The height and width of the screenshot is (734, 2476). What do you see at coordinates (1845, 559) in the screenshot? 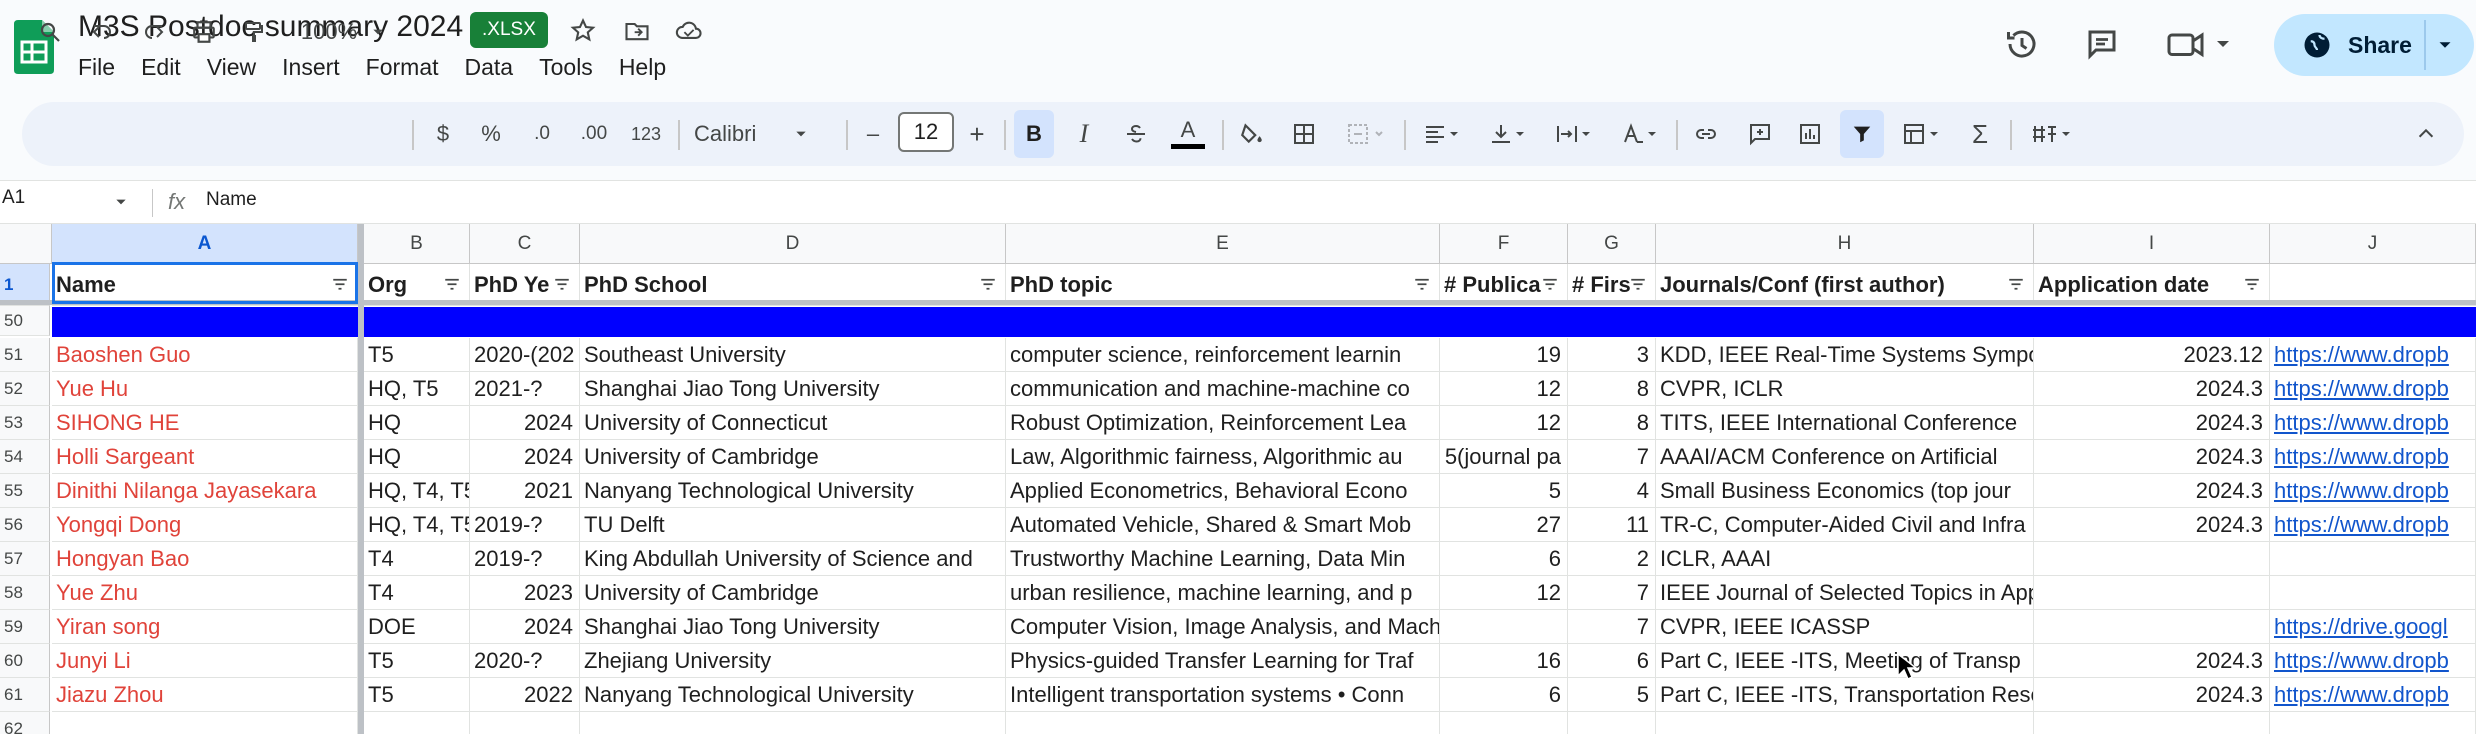
I see `table-cell: ICLR, AAAI` at bounding box center [1845, 559].